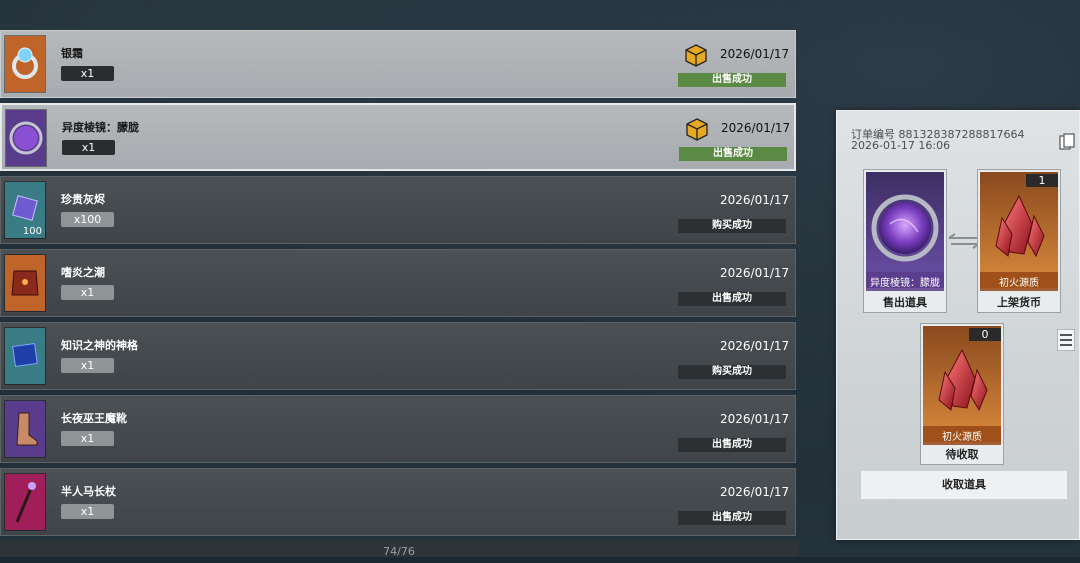 The height and width of the screenshot is (563, 1080). I want to click on flame-armor-icon, so click(25, 283).